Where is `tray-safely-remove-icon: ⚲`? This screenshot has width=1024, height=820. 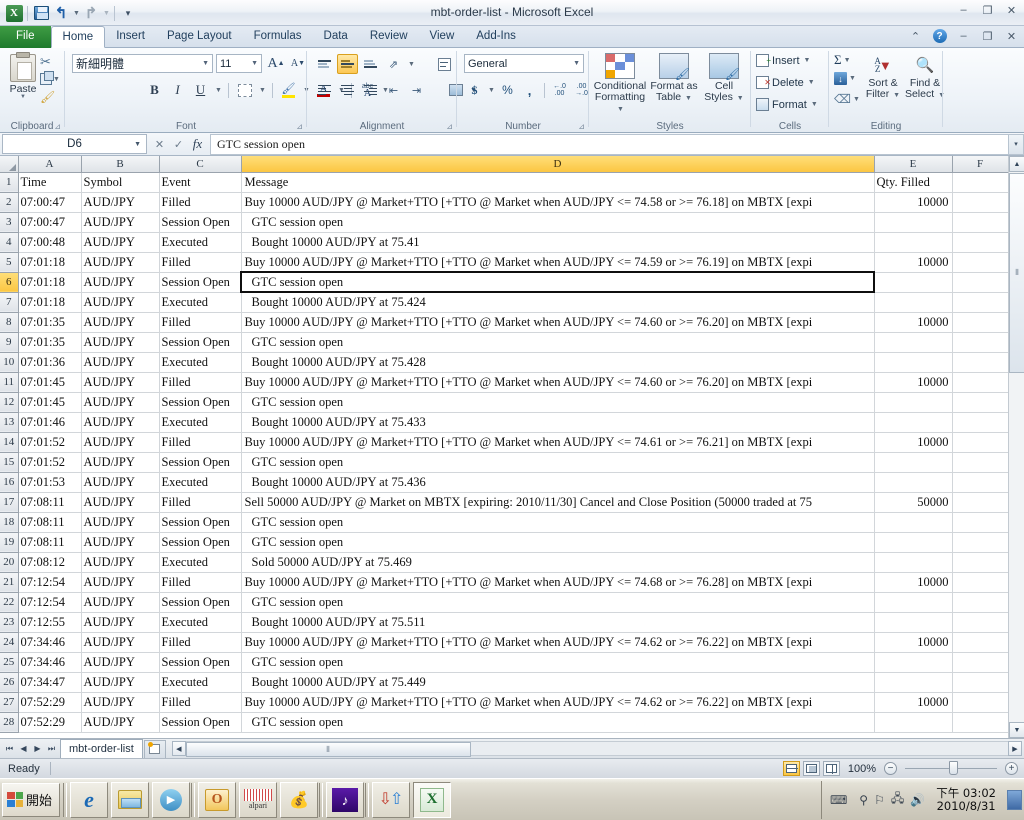
tray-safely-remove-icon: ⚲ is located at coordinates (863, 800).